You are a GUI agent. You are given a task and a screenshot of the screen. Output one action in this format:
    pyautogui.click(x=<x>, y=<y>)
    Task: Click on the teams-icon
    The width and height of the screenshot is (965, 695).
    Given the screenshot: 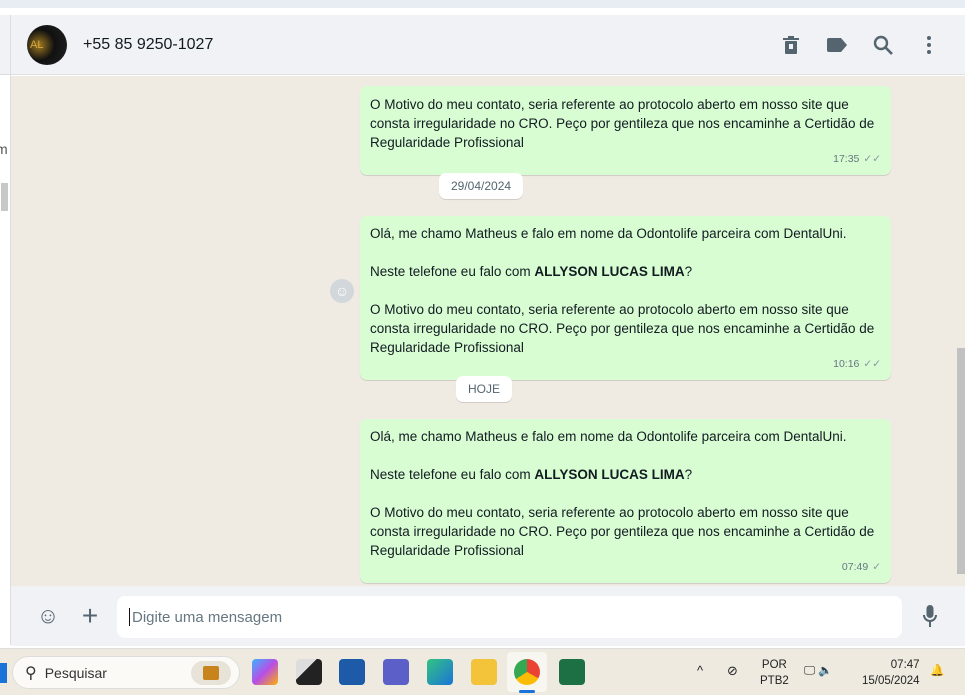 What is the action you would take?
    pyautogui.click(x=396, y=672)
    